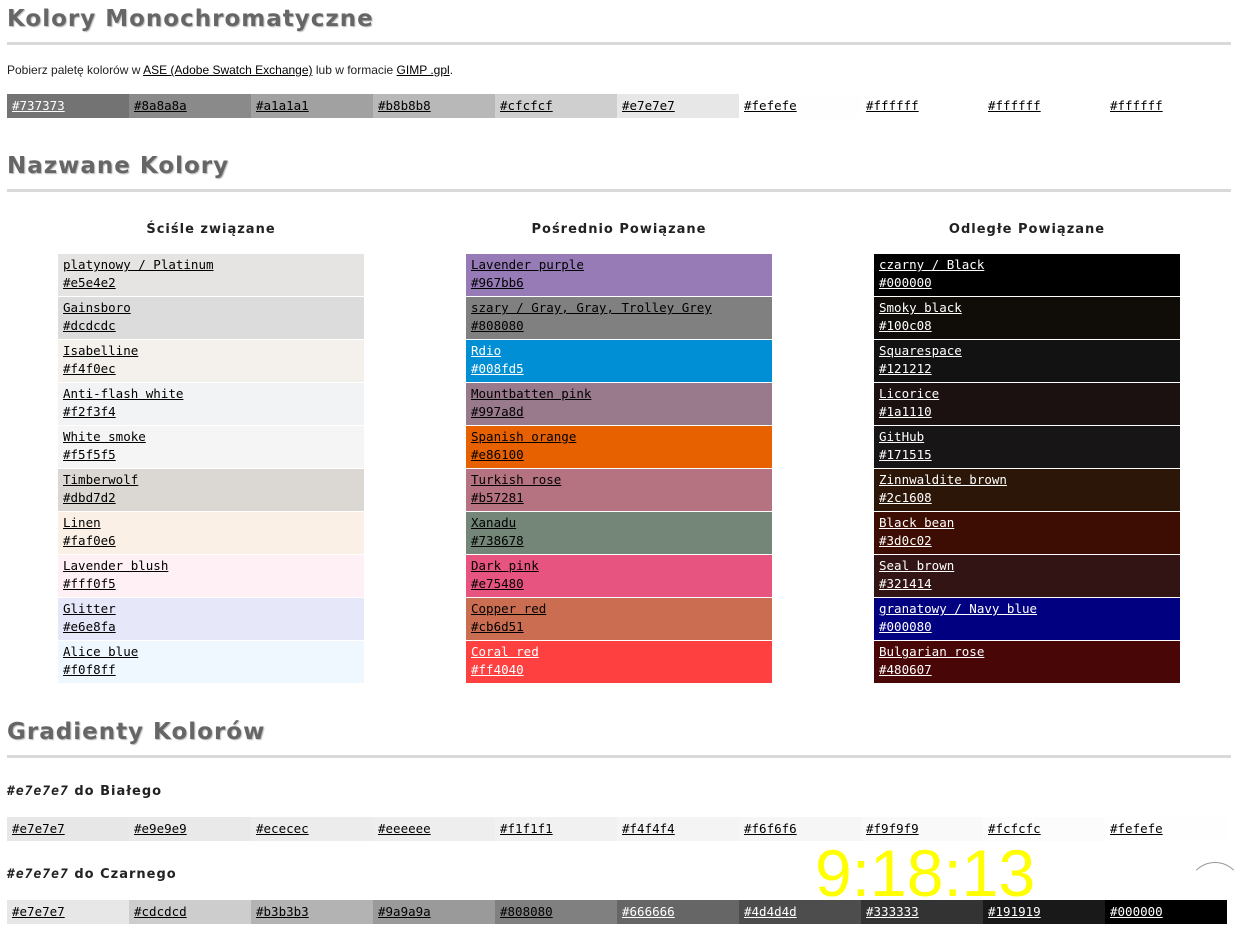  What do you see at coordinates (190, 912) in the screenshot?
I see `gradient-black-swatch: #cdcdcd` at bounding box center [190, 912].